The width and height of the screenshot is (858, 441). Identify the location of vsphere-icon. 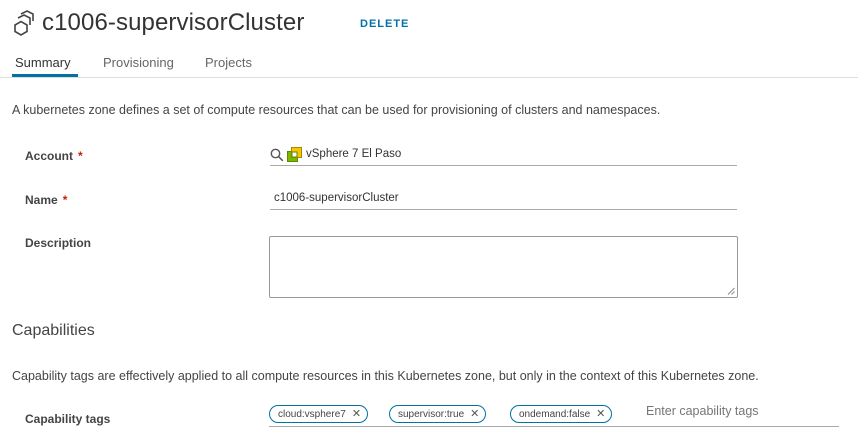
(294, 154).